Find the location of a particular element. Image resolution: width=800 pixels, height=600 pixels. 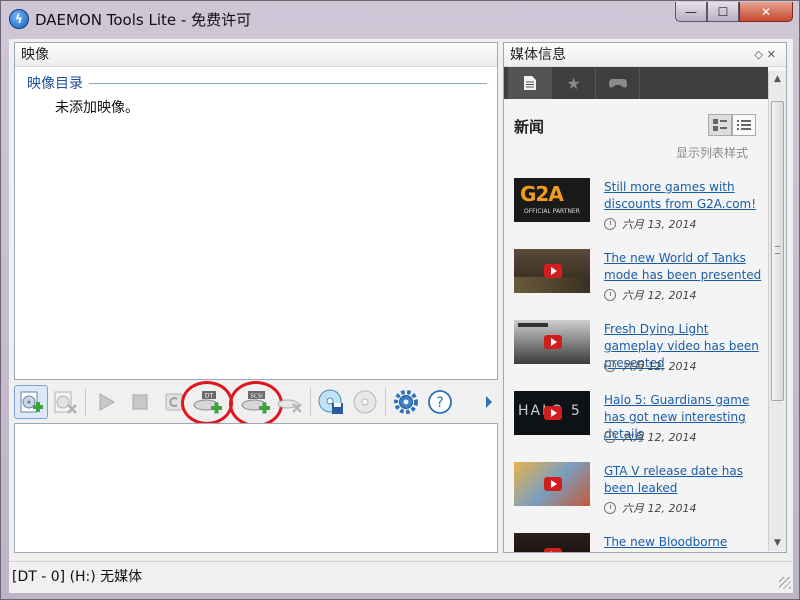

tab-games is located at coordinates (618, 83).